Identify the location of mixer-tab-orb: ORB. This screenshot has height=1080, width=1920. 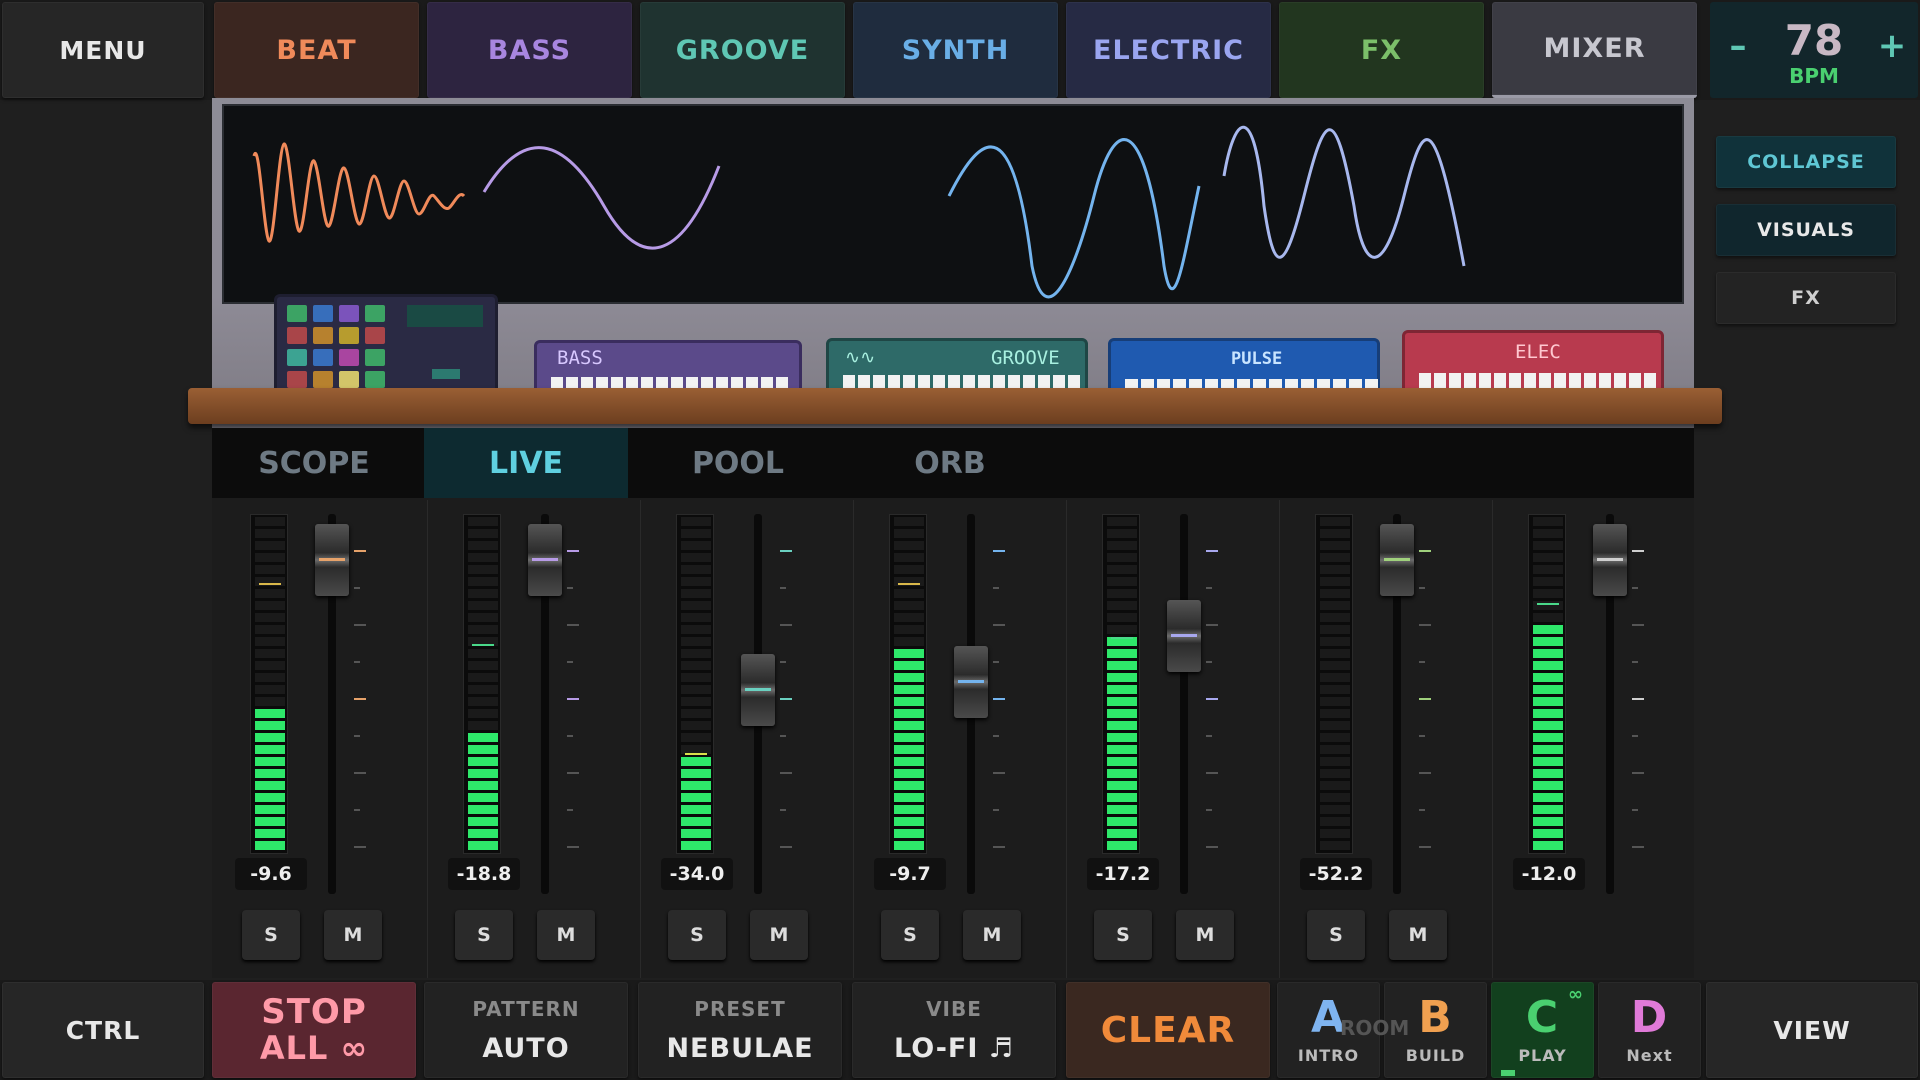
(950, 463).